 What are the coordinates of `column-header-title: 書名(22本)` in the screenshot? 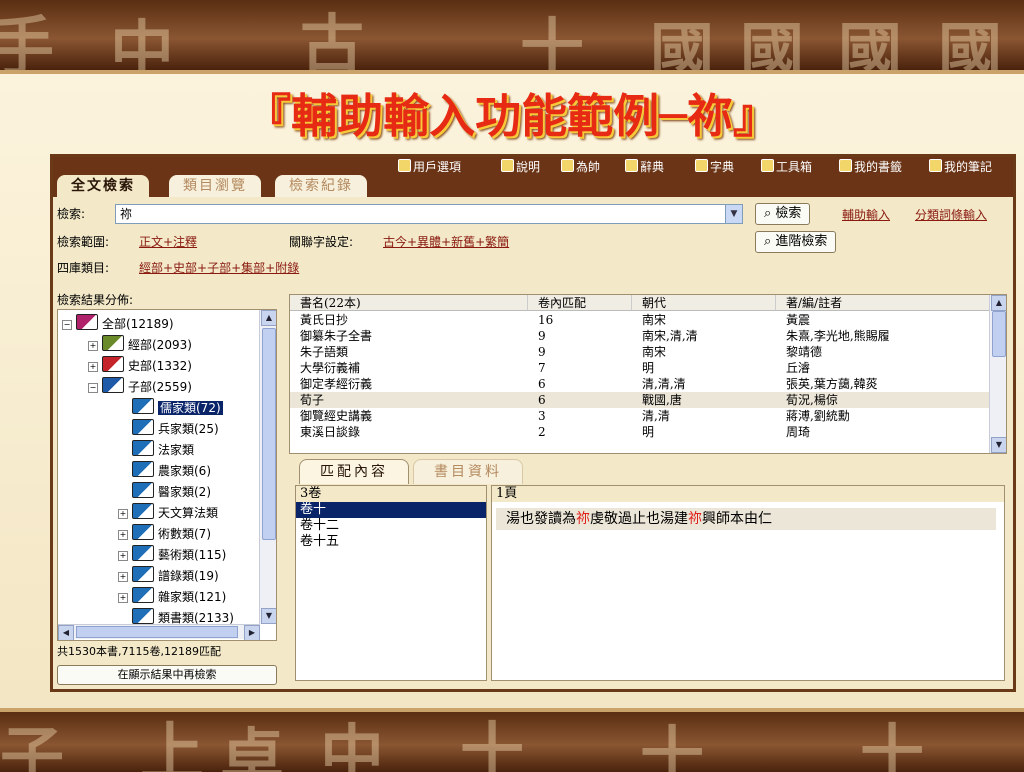 It's located at (409, 303).